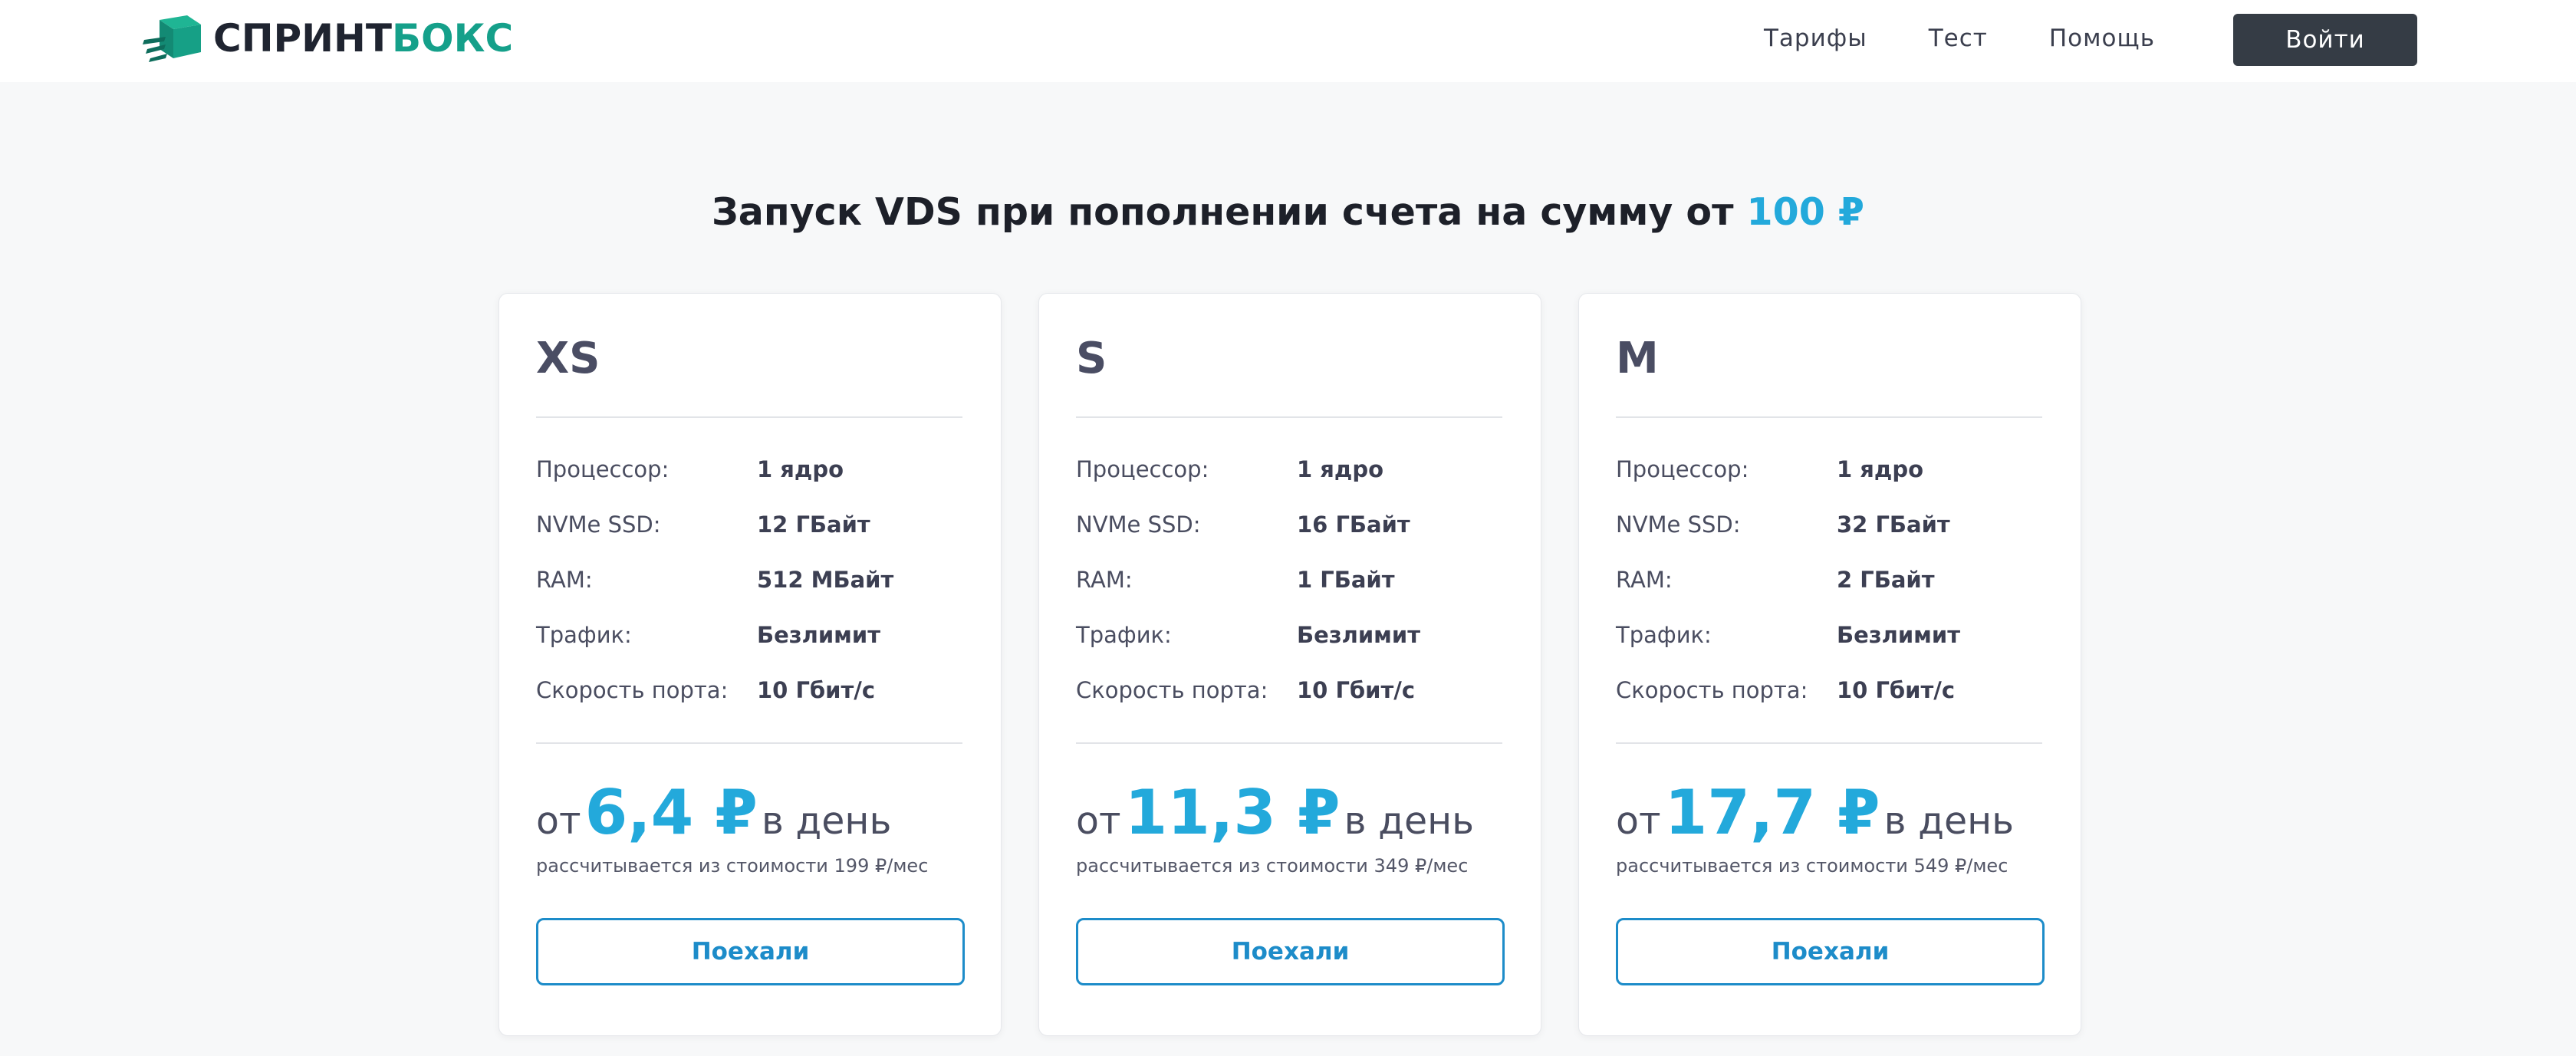 The width and height of the screenshot is (2576, 1056). I want to click on brand-name: СПРИНТБОКС, so click(363, 38).